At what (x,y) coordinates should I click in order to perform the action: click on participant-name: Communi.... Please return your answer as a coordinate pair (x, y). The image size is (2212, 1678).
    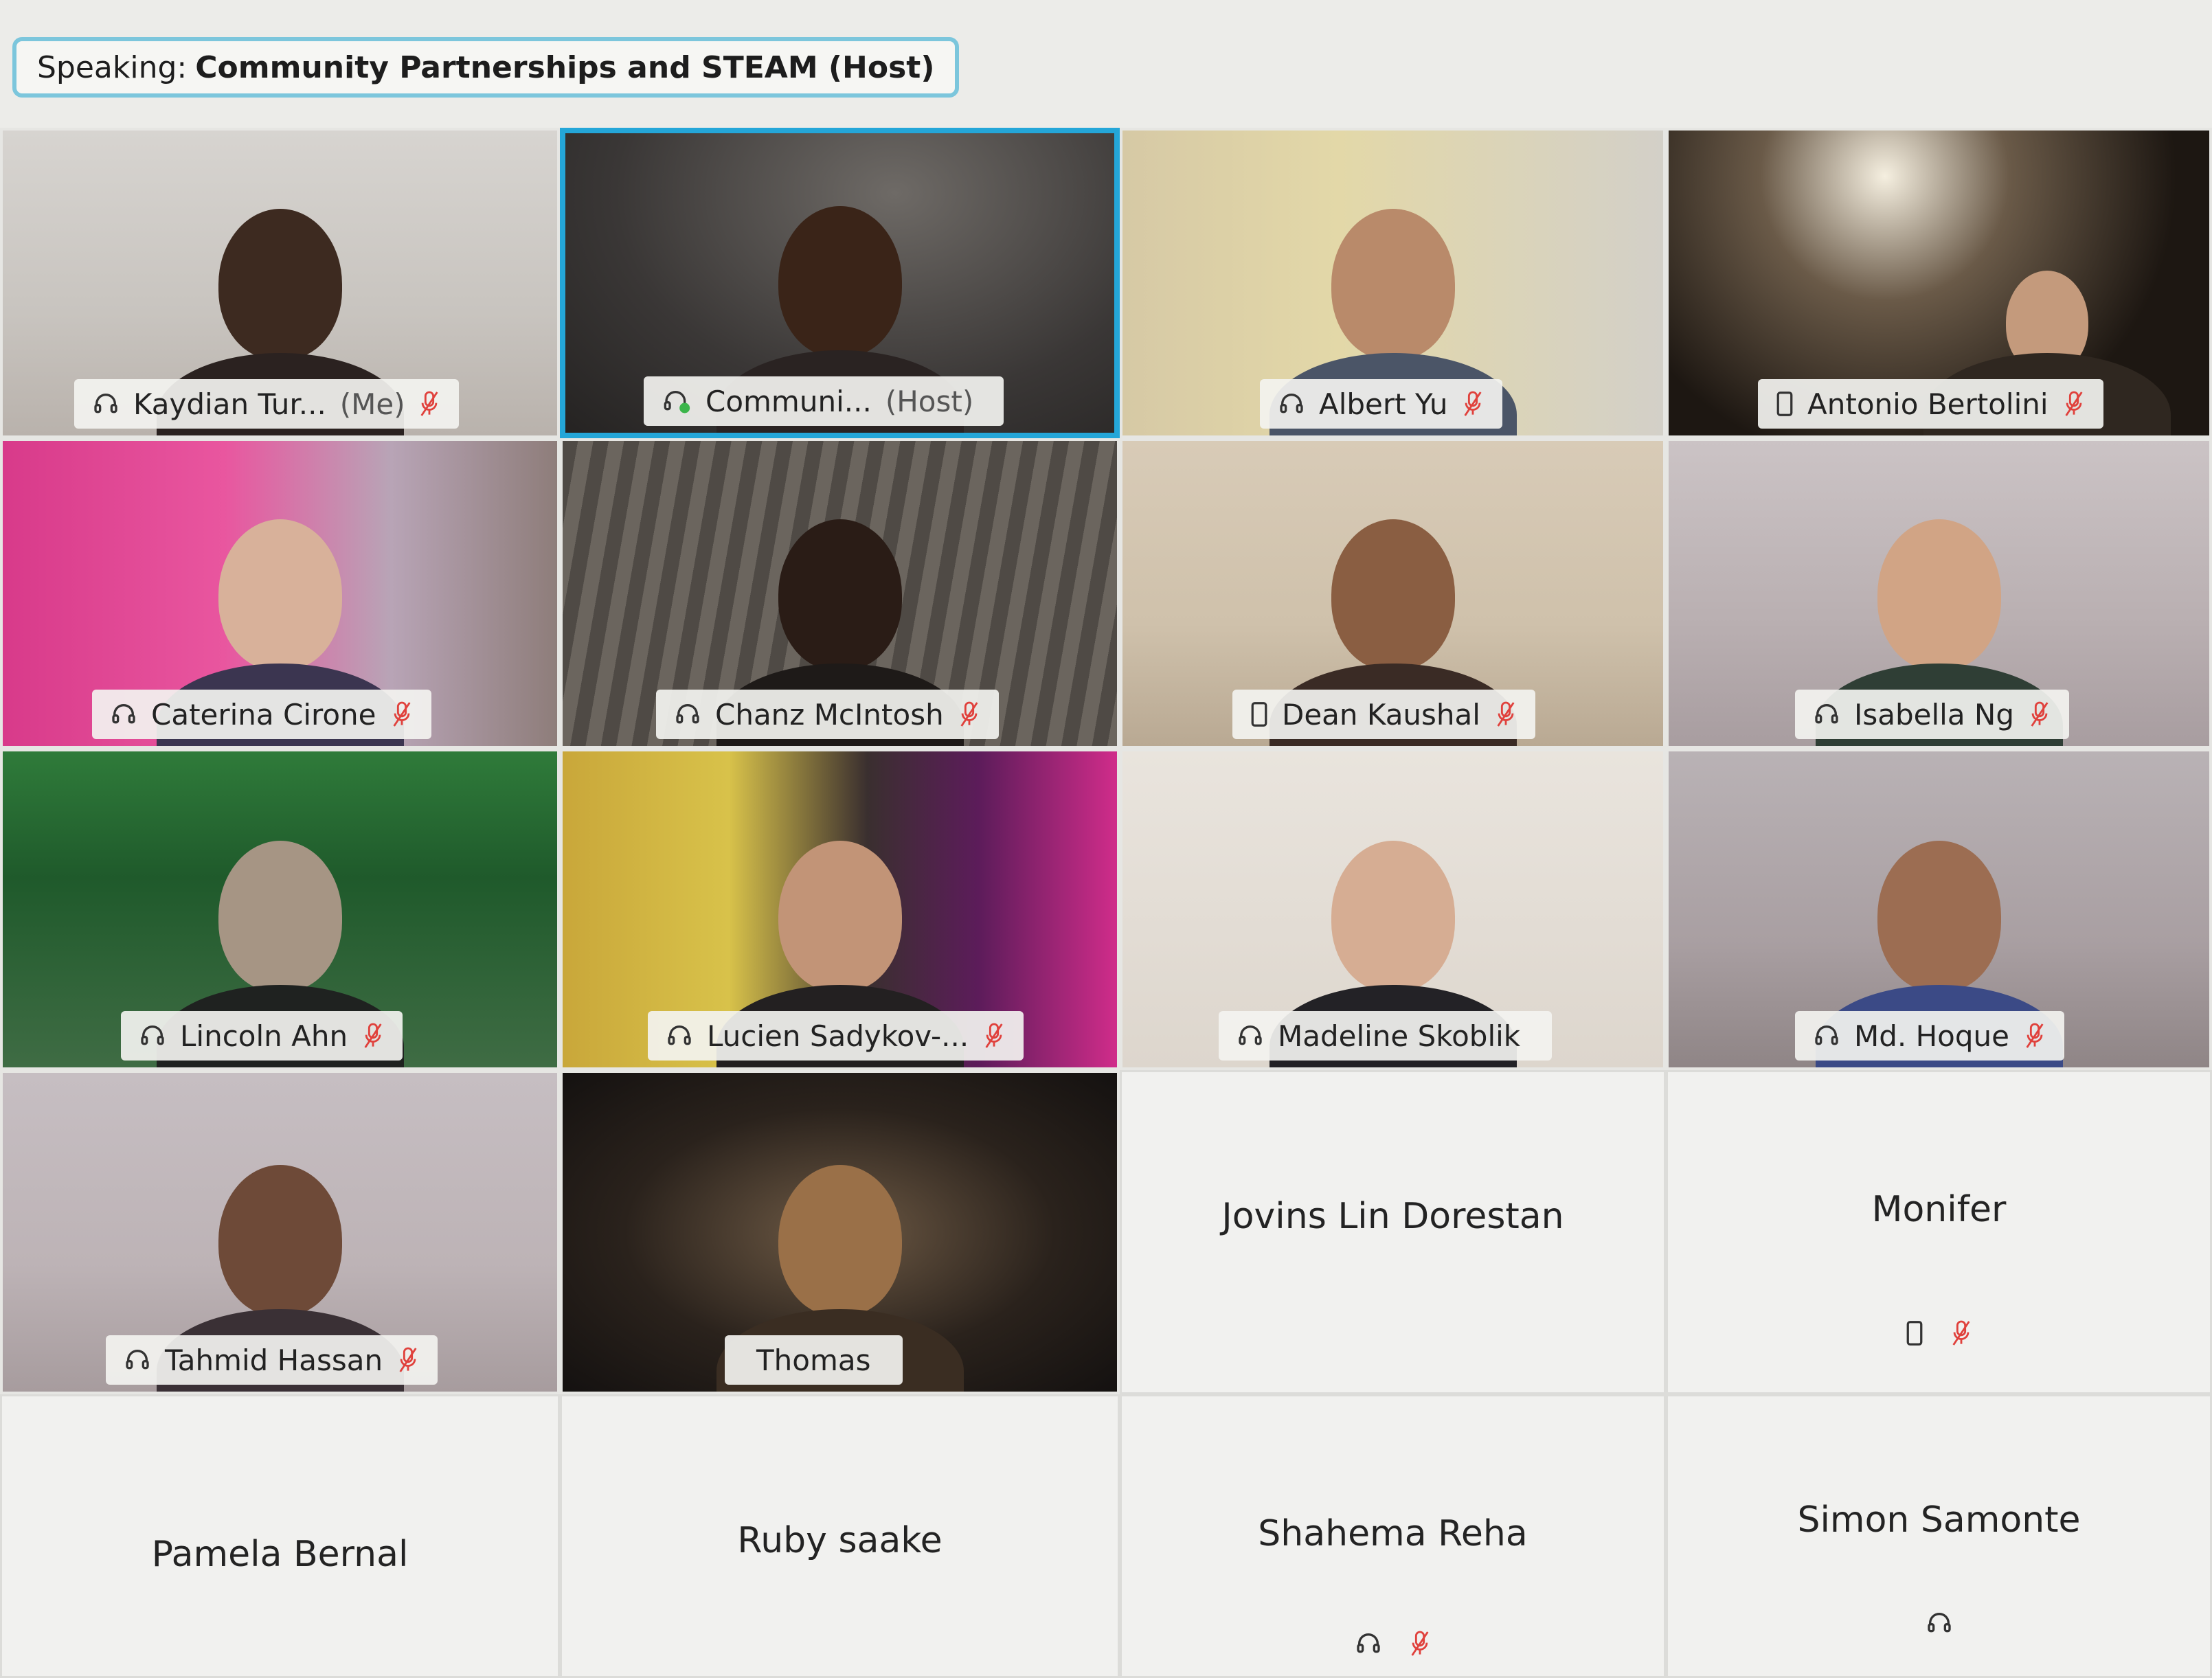
    Looking at the image, I should click on (789, 401).